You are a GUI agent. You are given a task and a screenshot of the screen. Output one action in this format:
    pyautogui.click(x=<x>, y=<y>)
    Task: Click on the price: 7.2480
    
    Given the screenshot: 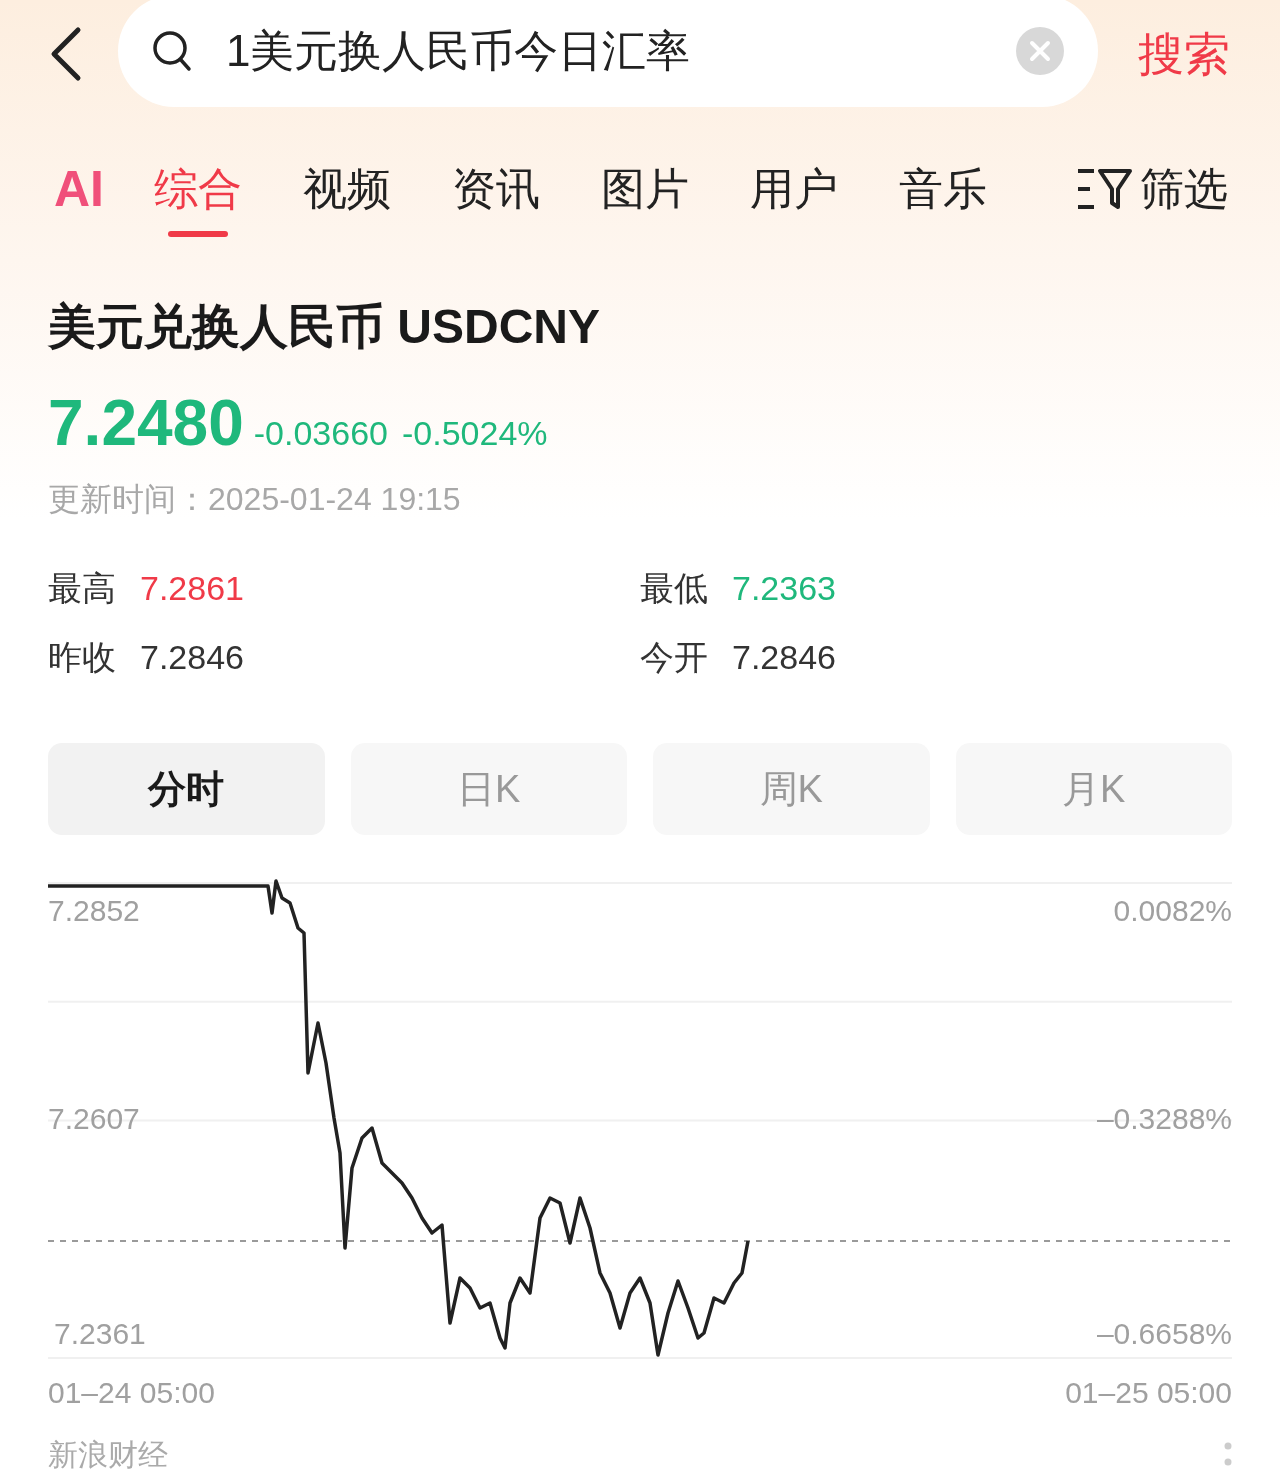 What is the action you would take?
    pyautogui.click(x=146, y=423)
    